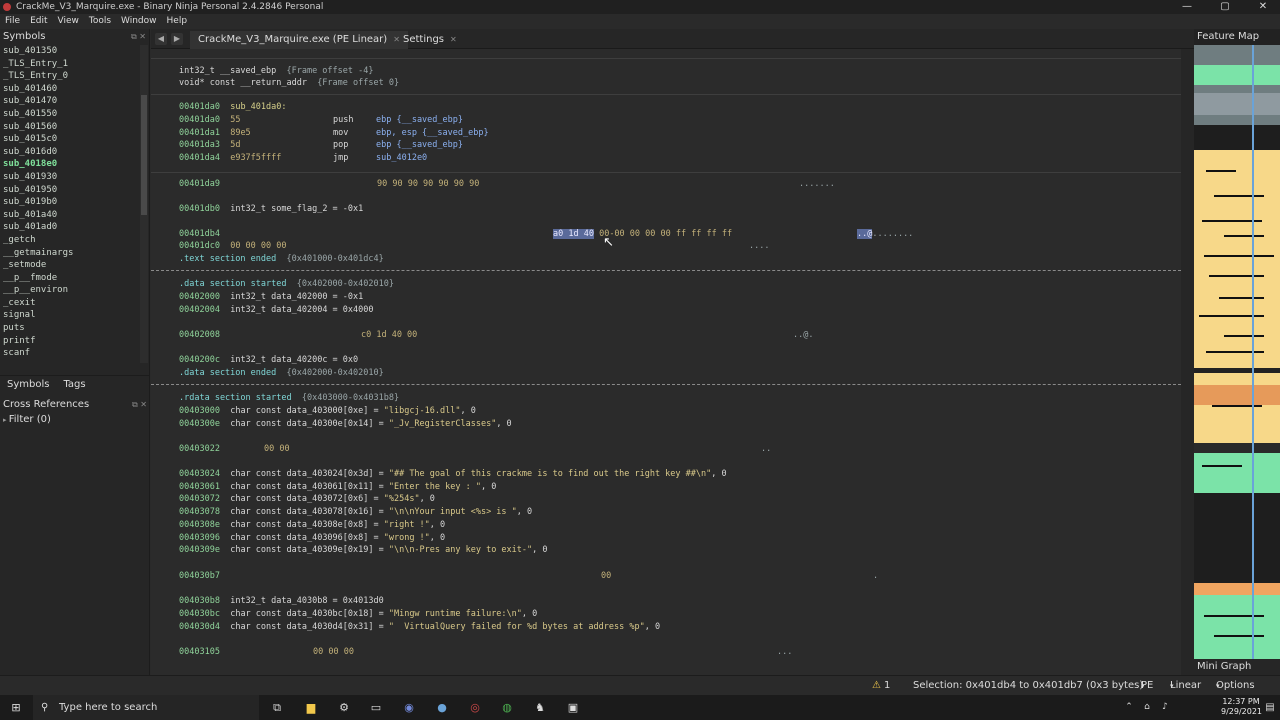 Image resolution: width=1280 pixels, height=720 pixels. What do you see at coordinates (28, 385) in the screenshot?
I see `tab-symbols: Symbols` at bounding box center [28, 385].